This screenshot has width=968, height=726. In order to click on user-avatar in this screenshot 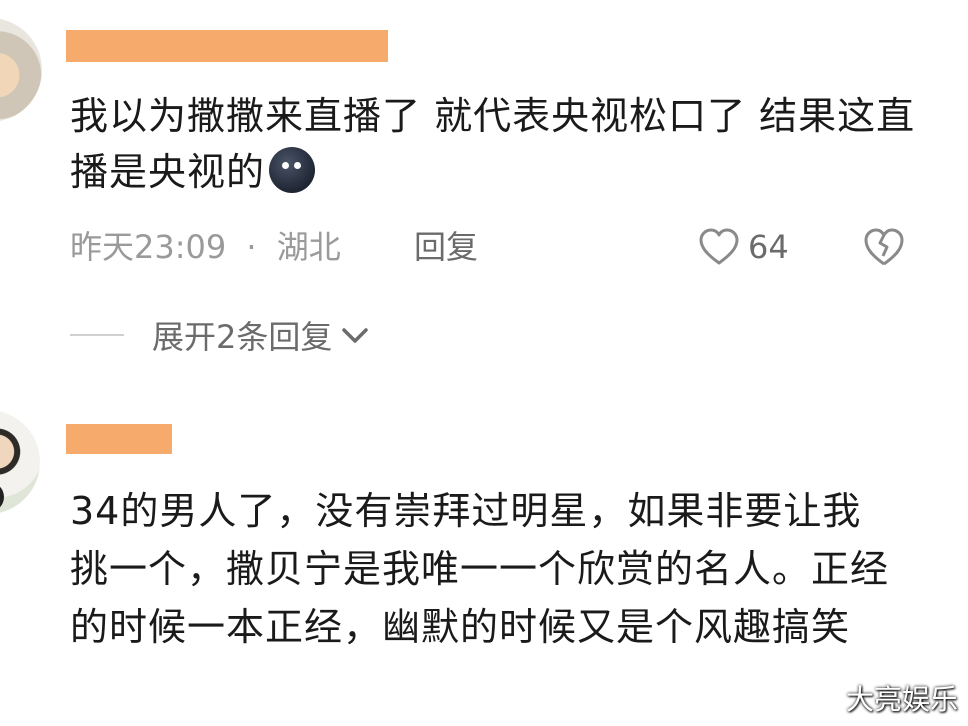, I will do `click(21, 70)`.